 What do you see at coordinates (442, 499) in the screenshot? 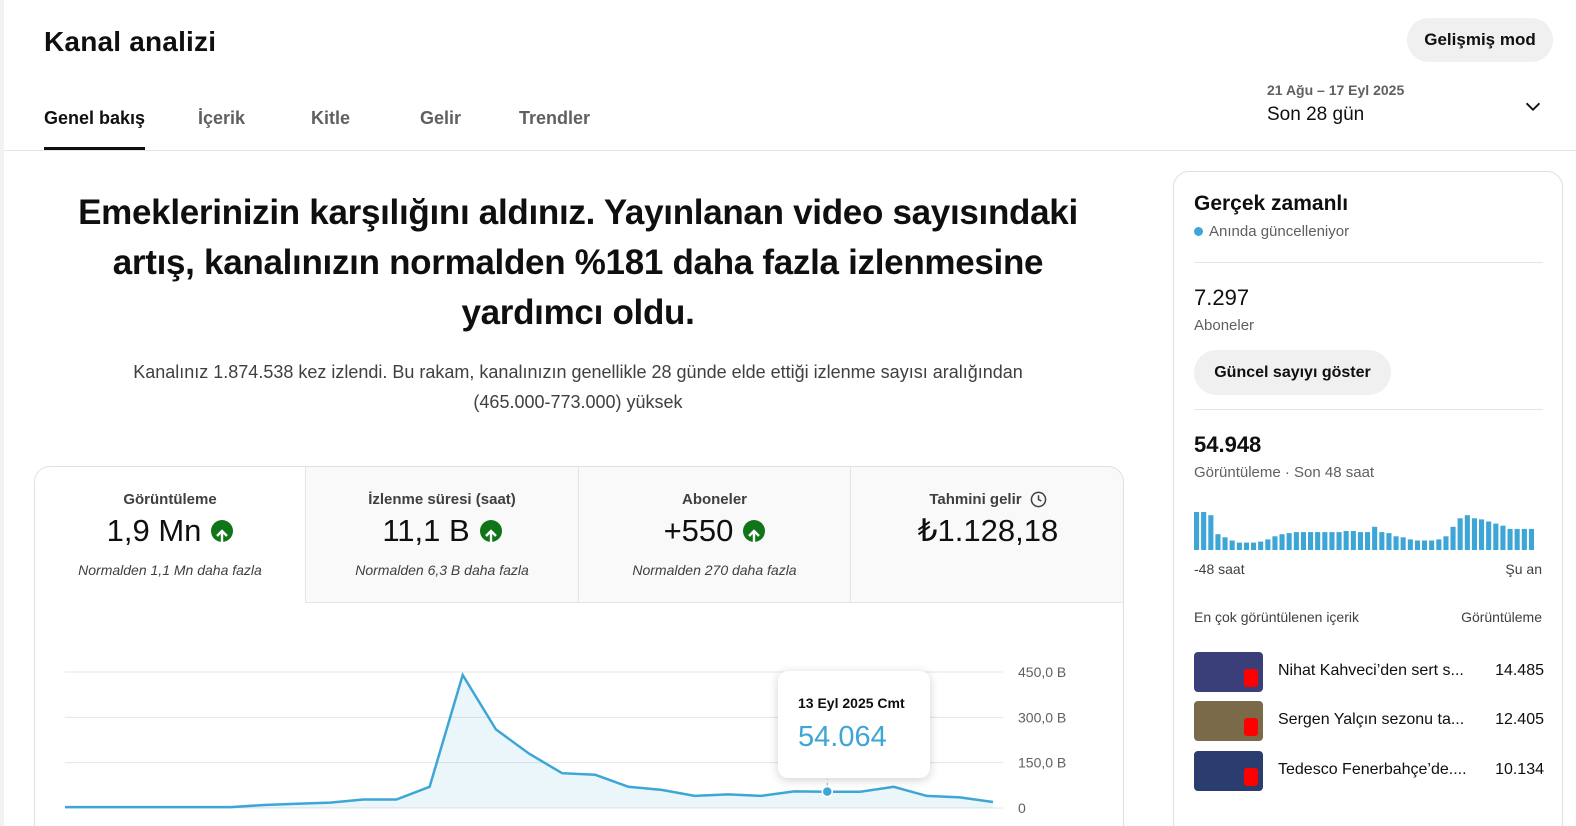
I see `metric-label: İzlenme süresi (saat)` at bounding box center [442, 499].